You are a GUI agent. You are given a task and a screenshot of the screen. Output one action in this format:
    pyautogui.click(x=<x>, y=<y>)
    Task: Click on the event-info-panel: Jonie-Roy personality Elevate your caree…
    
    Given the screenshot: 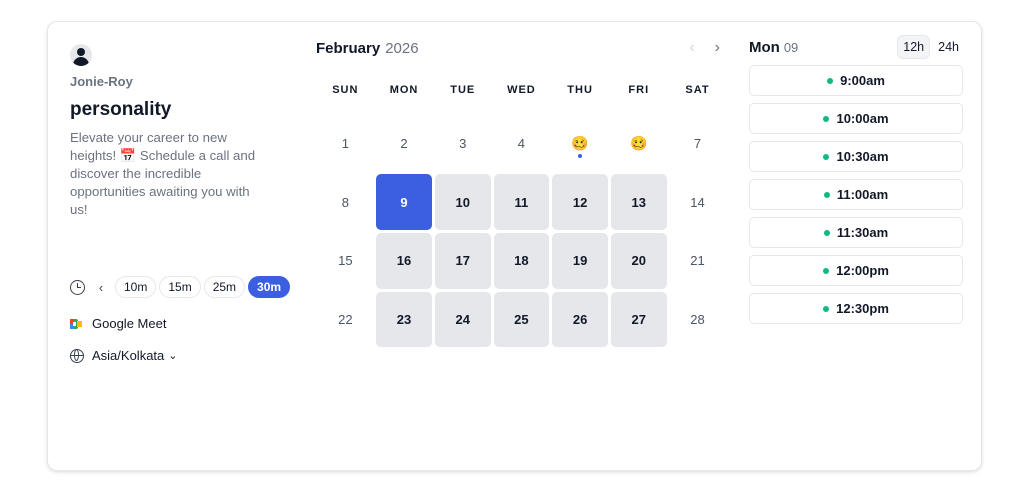 What is the action you would take?
    pyautogui.click(x=180, y=203)
    